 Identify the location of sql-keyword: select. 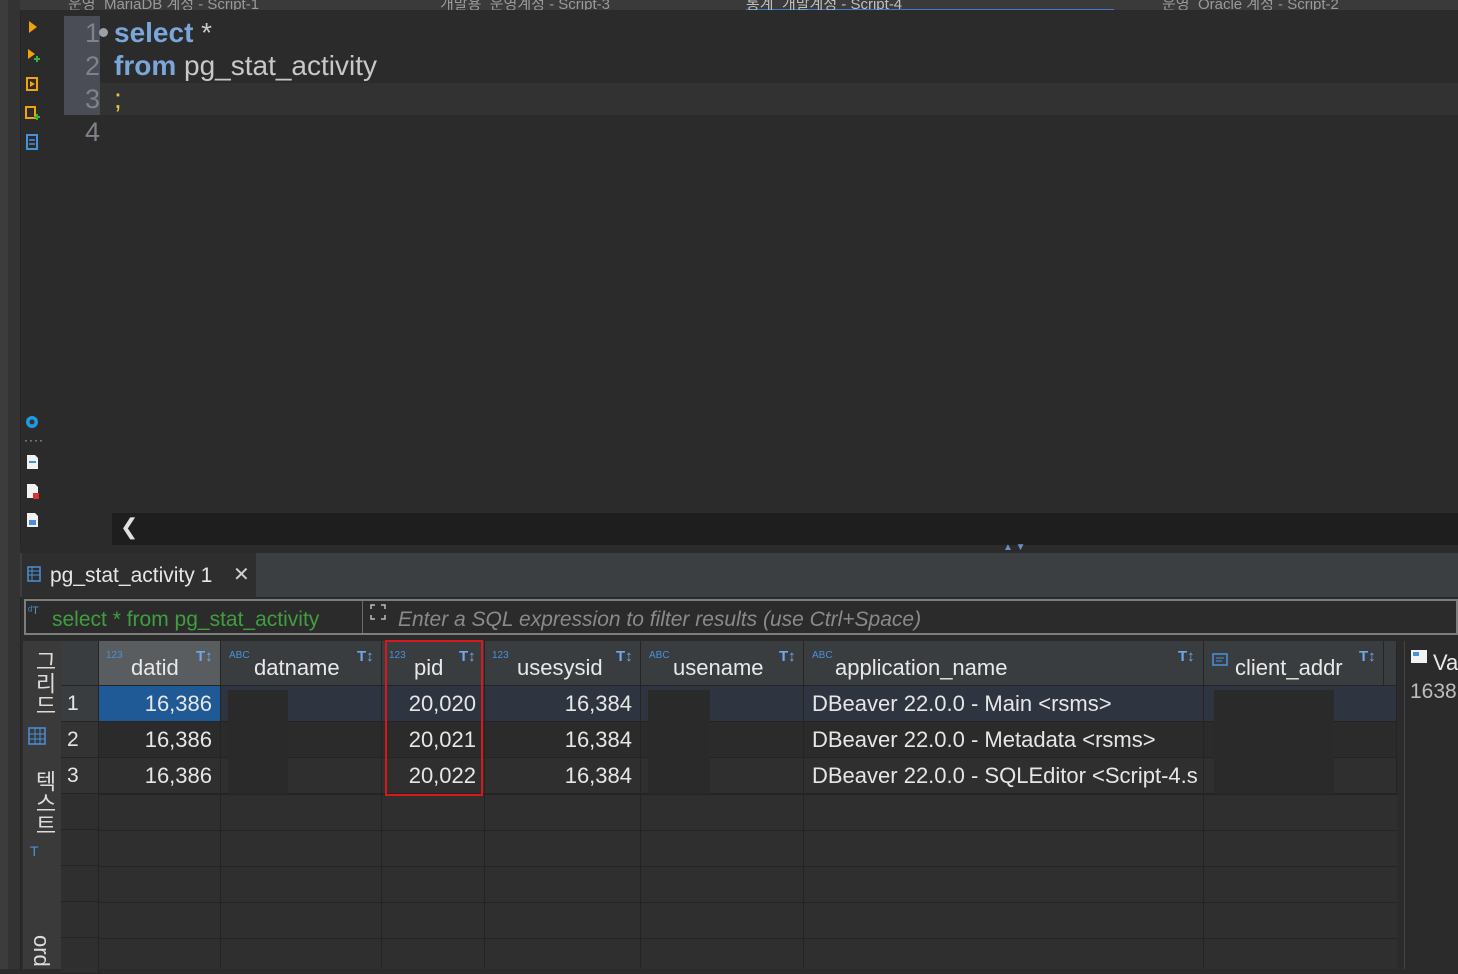
(154, 32).